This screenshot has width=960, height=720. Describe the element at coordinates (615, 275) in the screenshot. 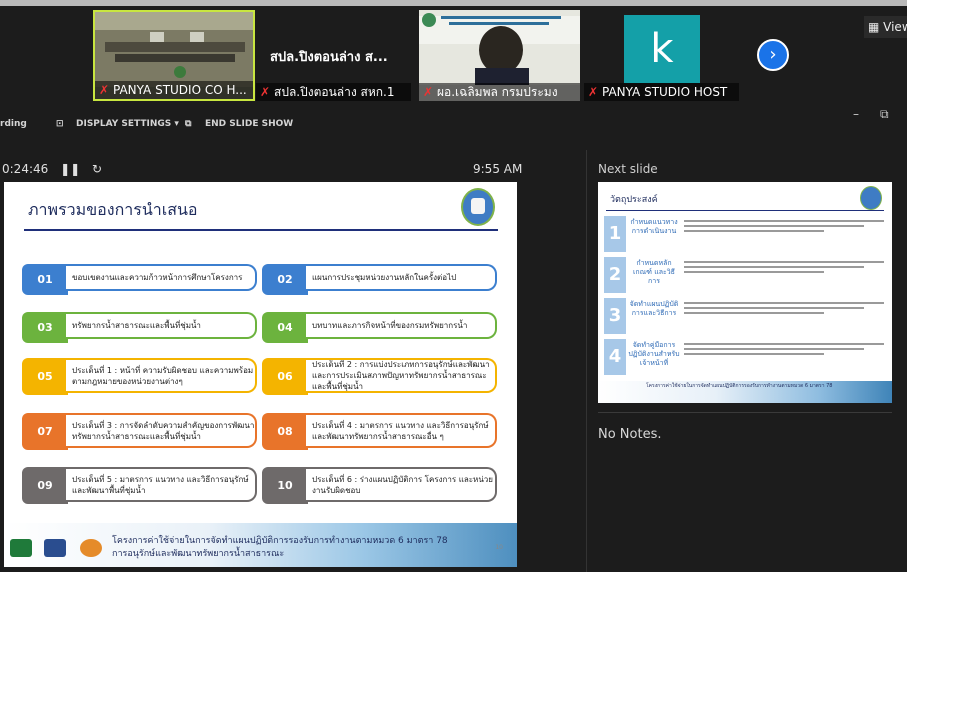

I see `objective-number: 2` at that location.